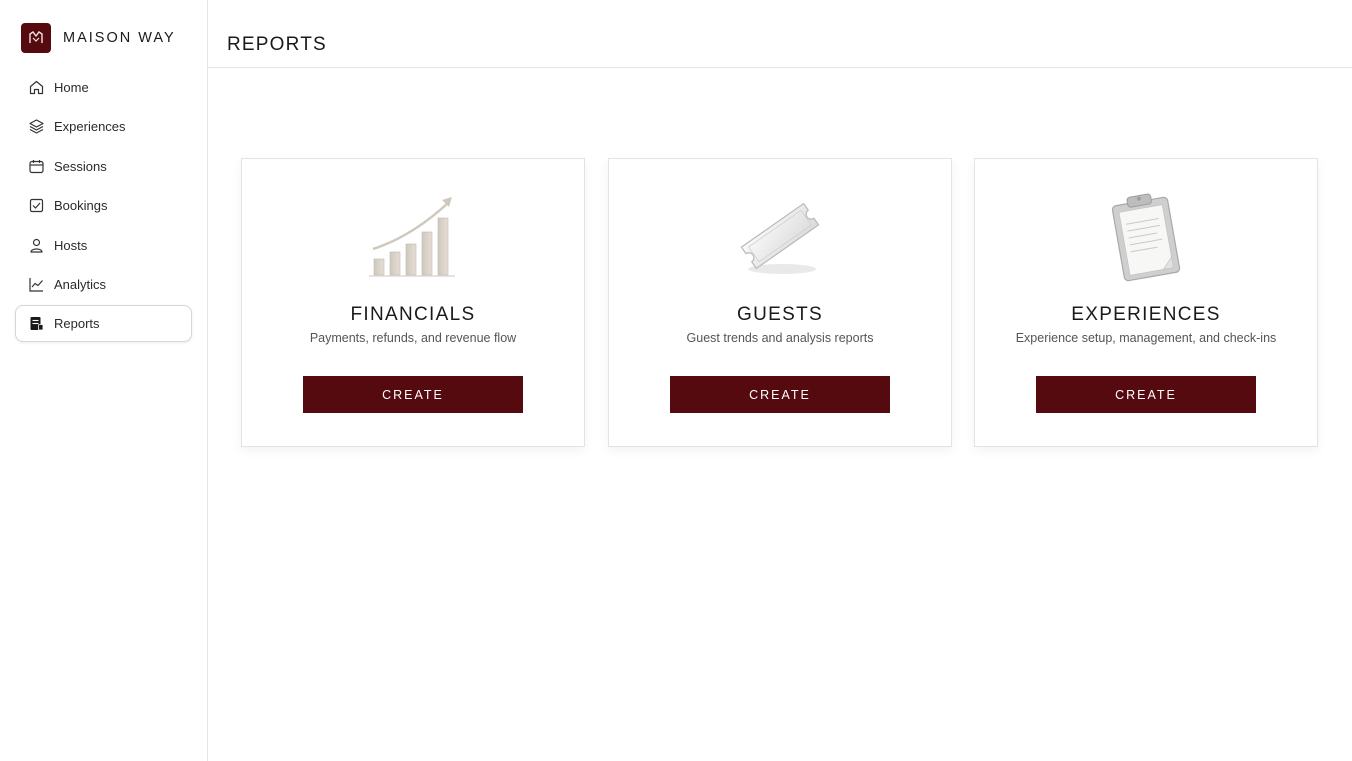  Describe the element at coordinates (1146, 394) in the screenshot. I see `create-experiences-button: CREATE` at that location.